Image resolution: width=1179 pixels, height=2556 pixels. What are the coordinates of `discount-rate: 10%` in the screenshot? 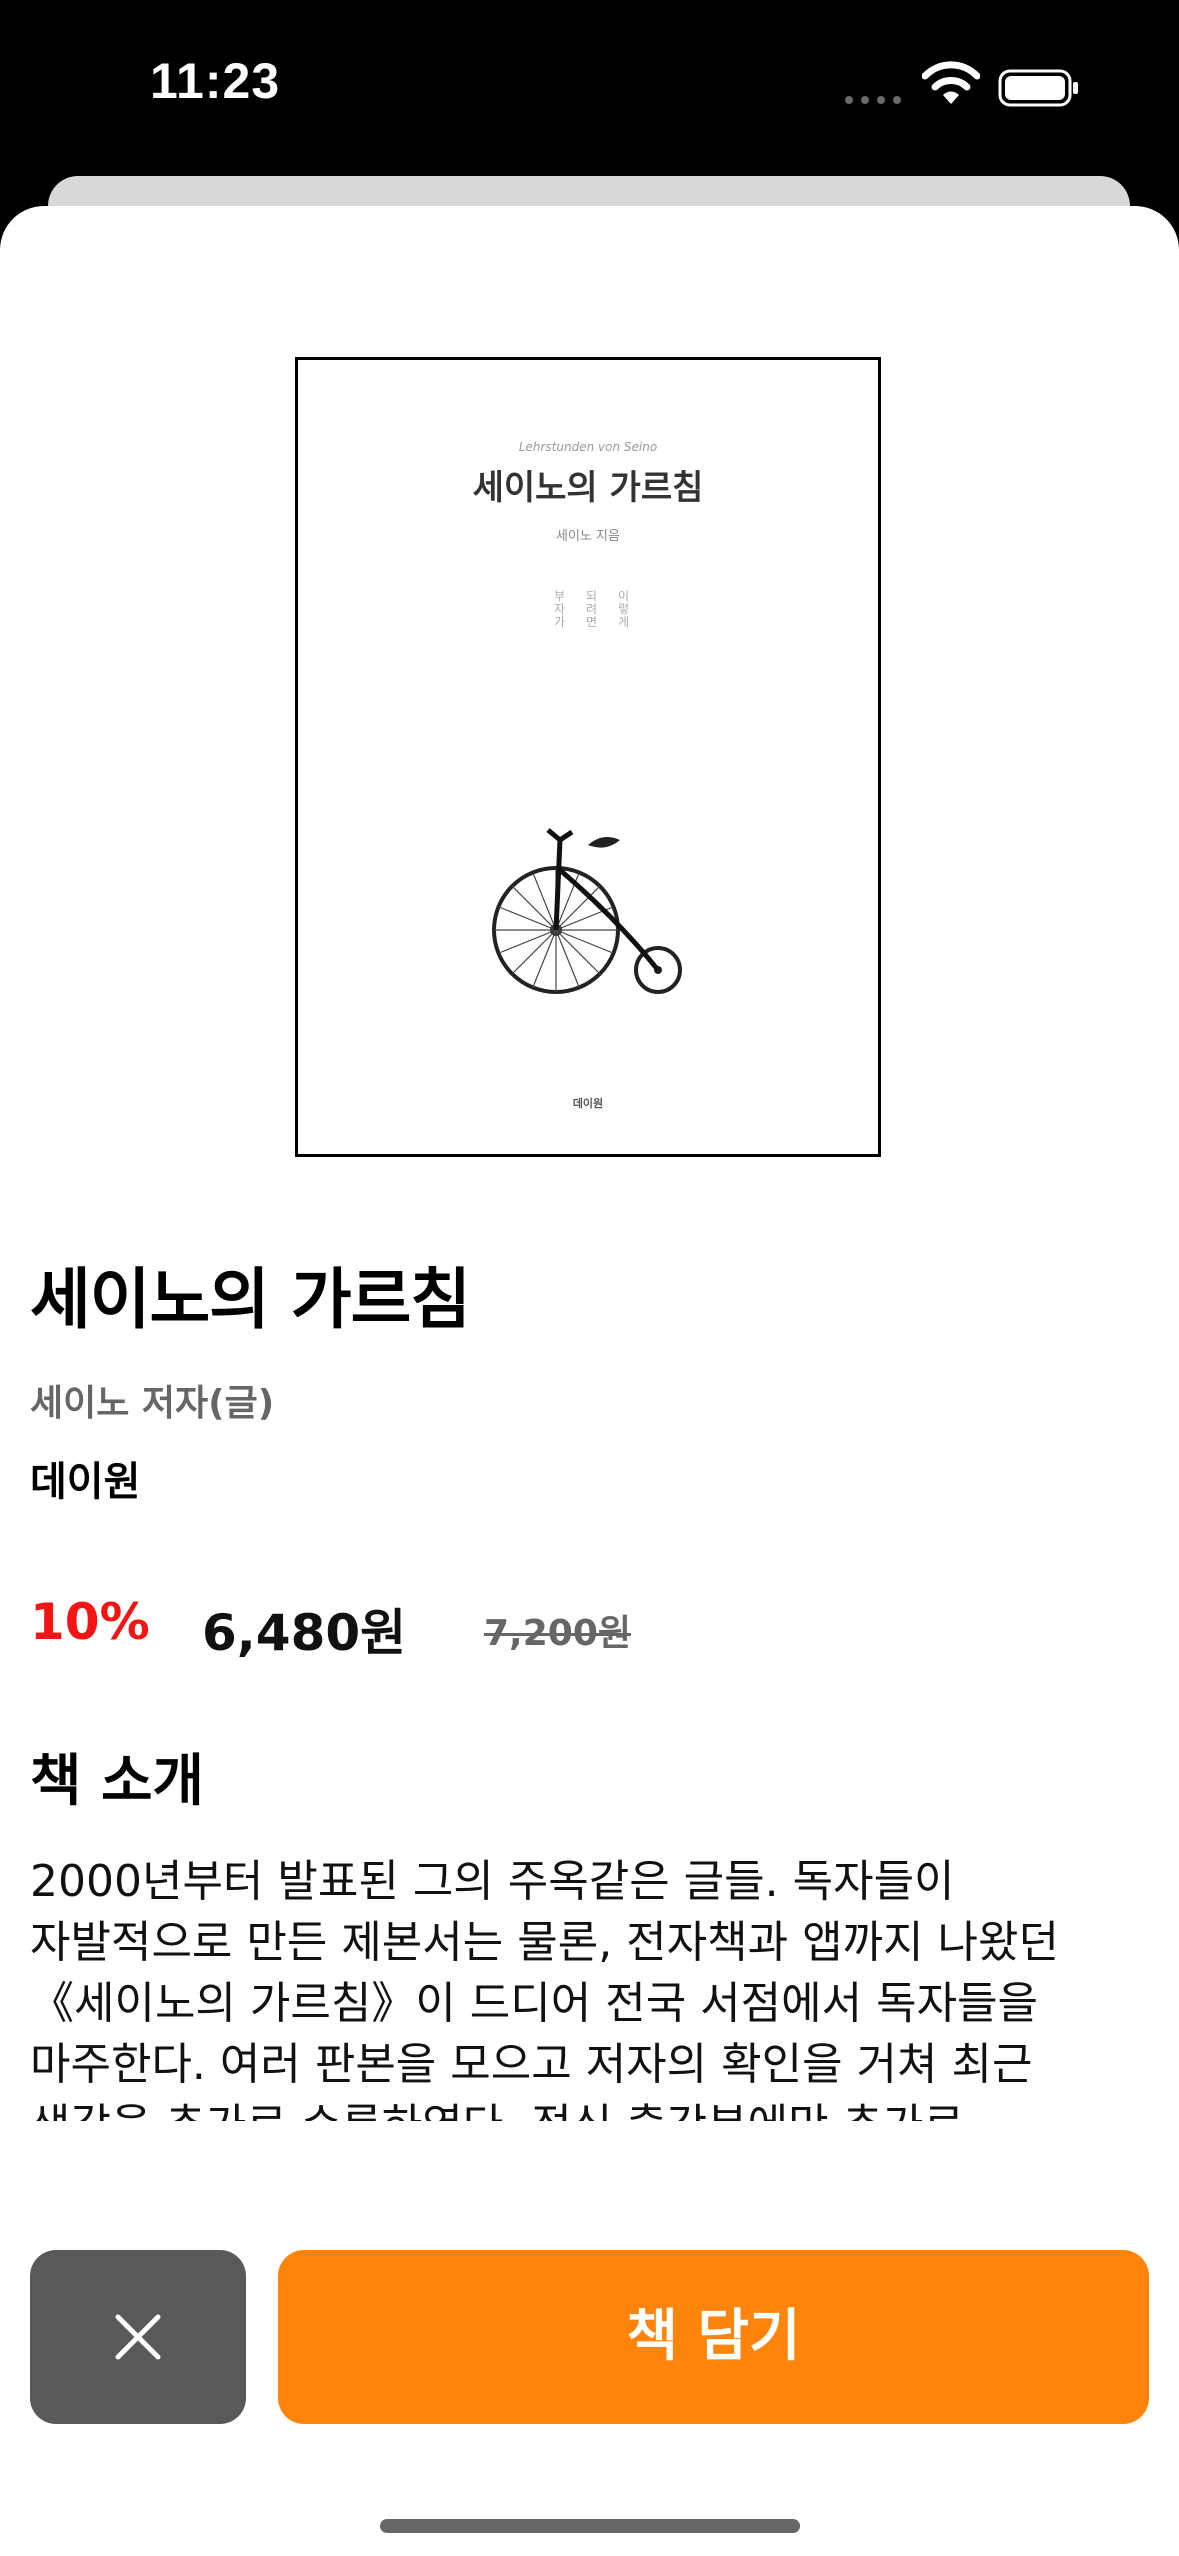 It's located at (90, 1622).